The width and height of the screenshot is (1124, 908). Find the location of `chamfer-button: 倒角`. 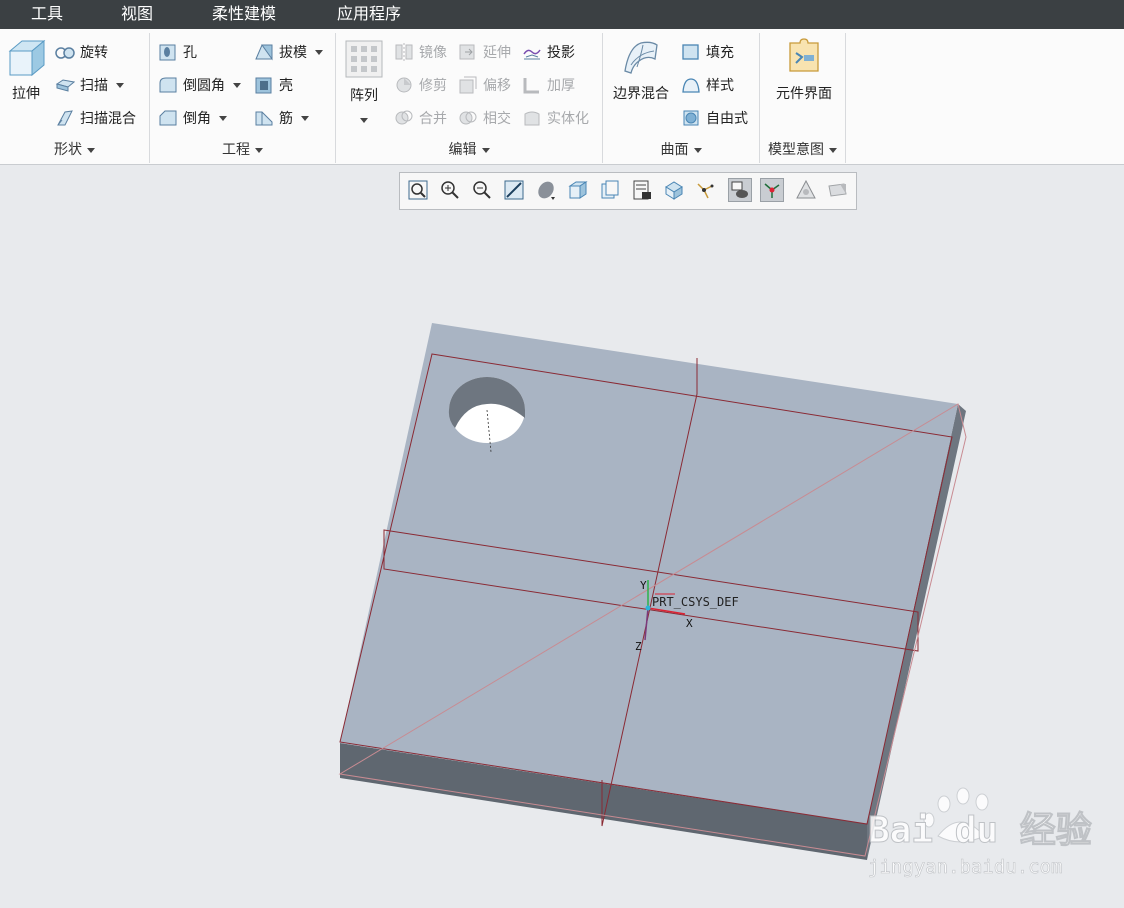

chamfer-button: 倒角 is located at coordinates (192, 118).